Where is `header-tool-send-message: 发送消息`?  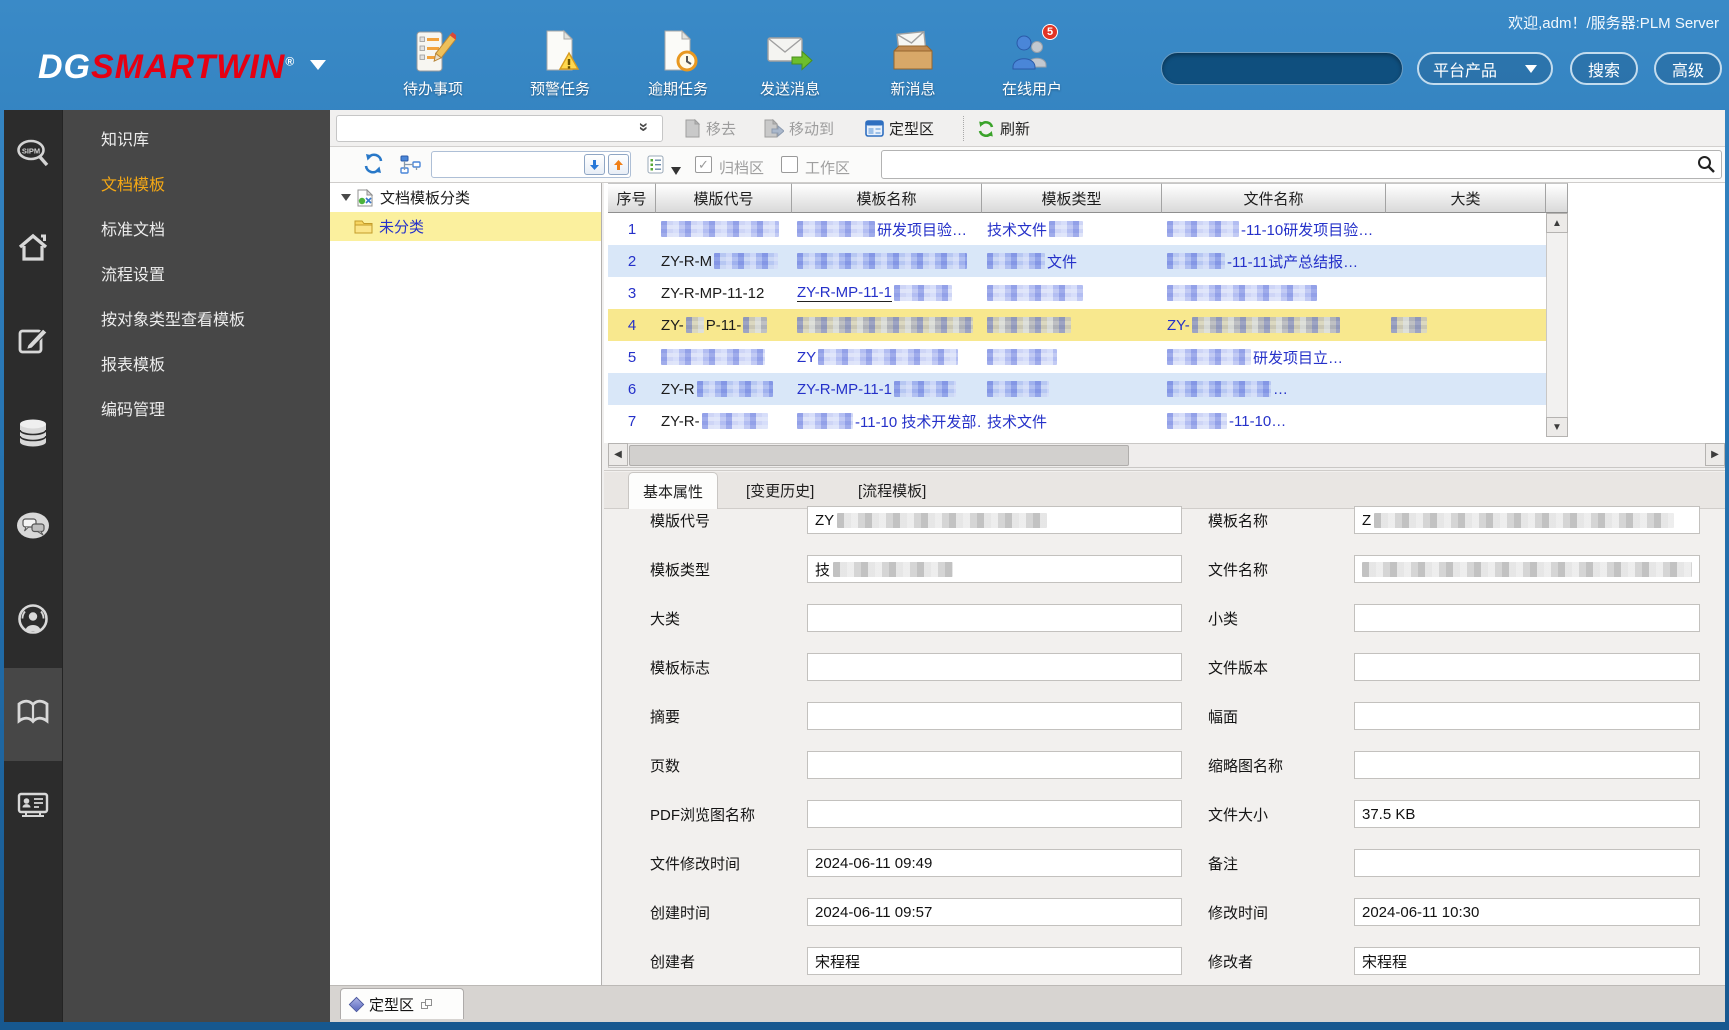
header-tool-send-message: 发送消息 is located at coordinates (790, 63).